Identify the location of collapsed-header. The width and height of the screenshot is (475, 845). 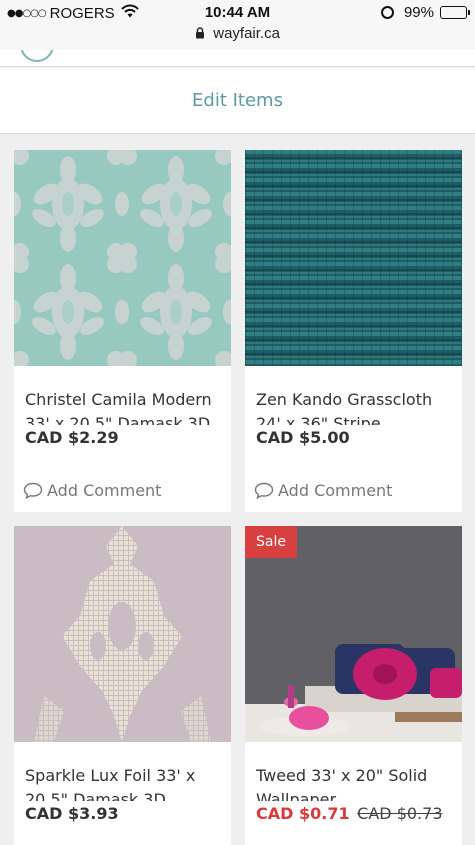
(237, 58).